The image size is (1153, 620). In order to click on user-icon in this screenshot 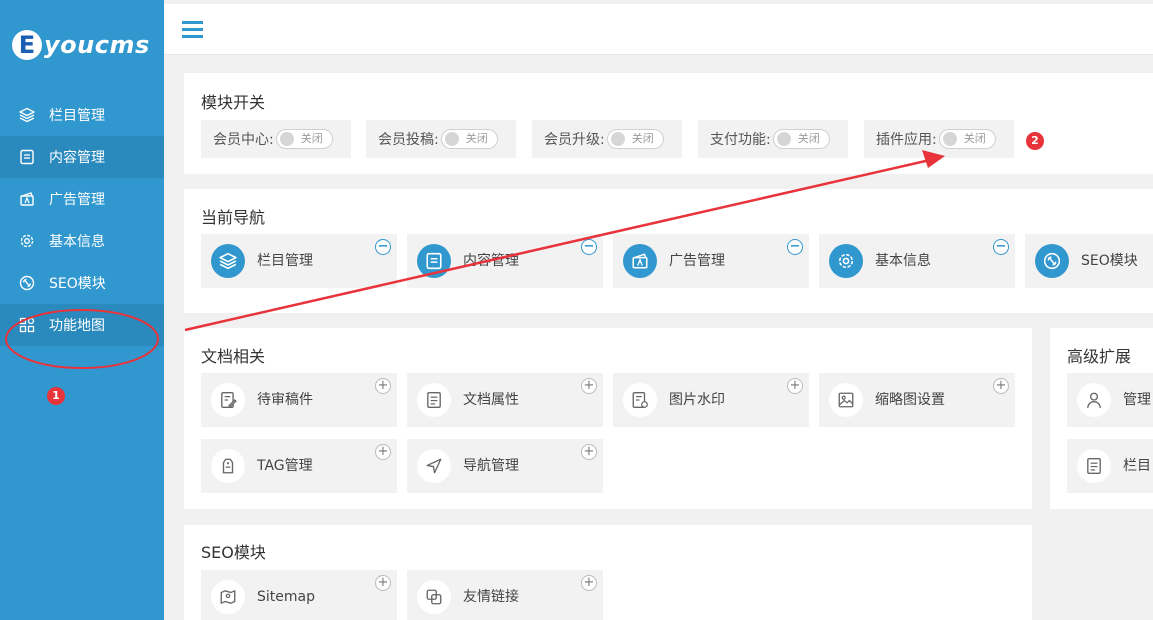, I will do `click(1094, 400)`.